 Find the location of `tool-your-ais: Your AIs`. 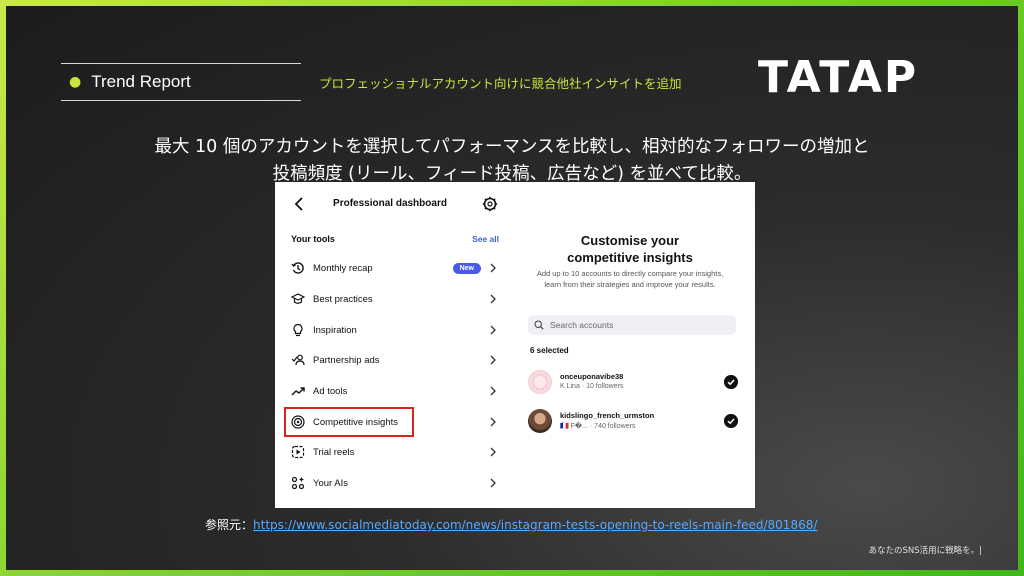

tool-your-ais: Your AIs is located at coordinates (392, 483).